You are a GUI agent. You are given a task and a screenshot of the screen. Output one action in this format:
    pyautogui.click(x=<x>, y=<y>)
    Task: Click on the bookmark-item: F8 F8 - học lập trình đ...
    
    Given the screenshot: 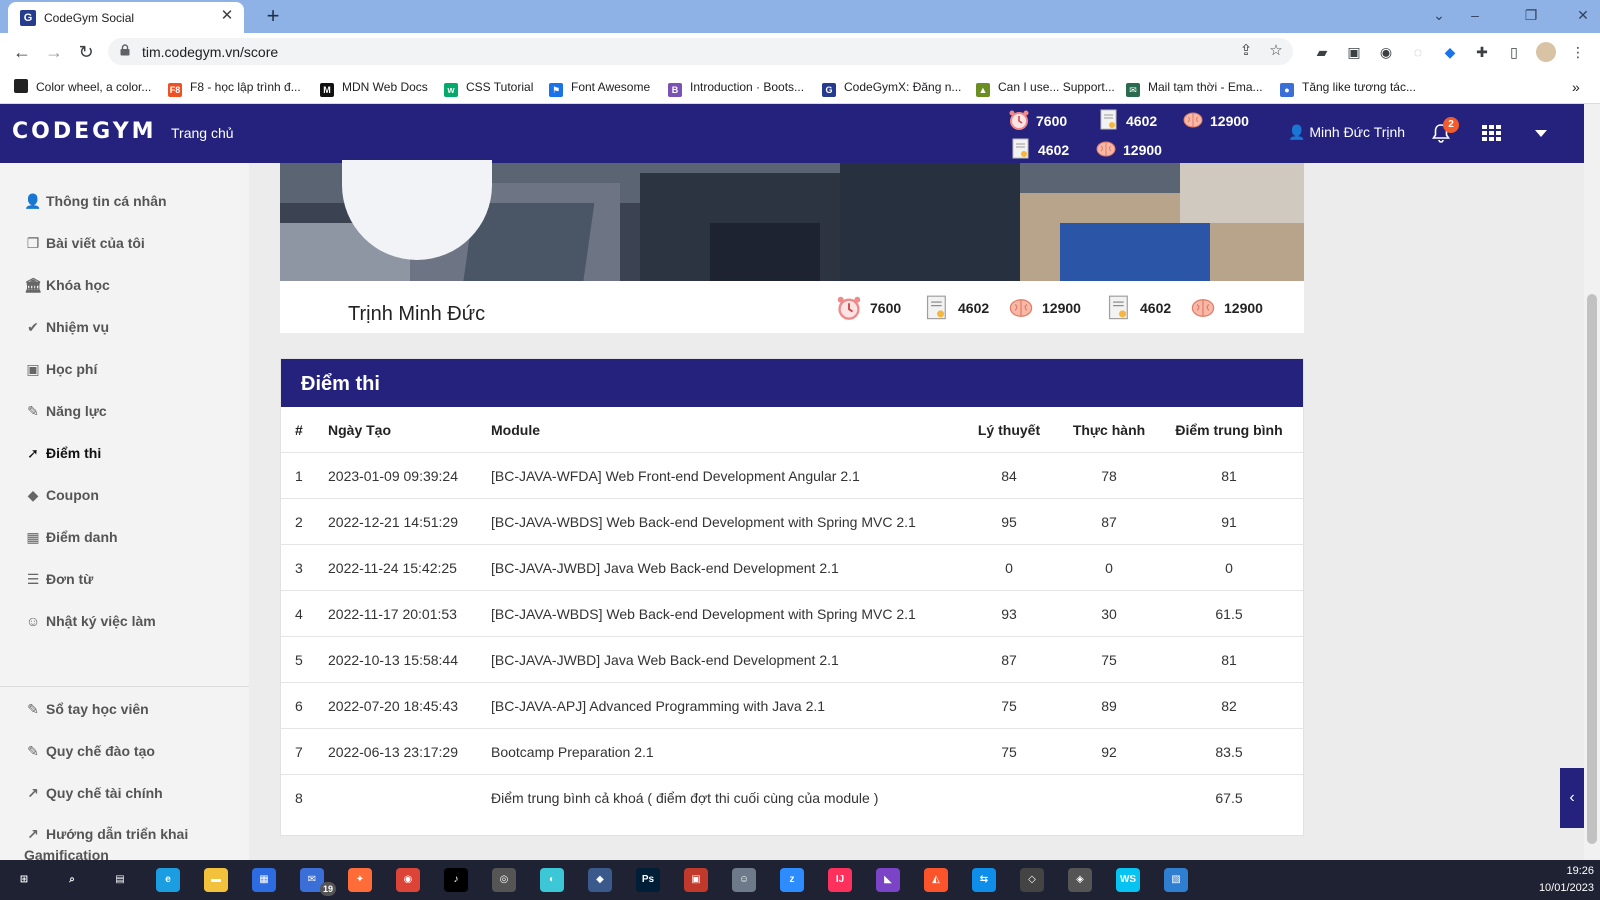 What is the action you would take?
    pyautogui.click(x=234, y=87)
    